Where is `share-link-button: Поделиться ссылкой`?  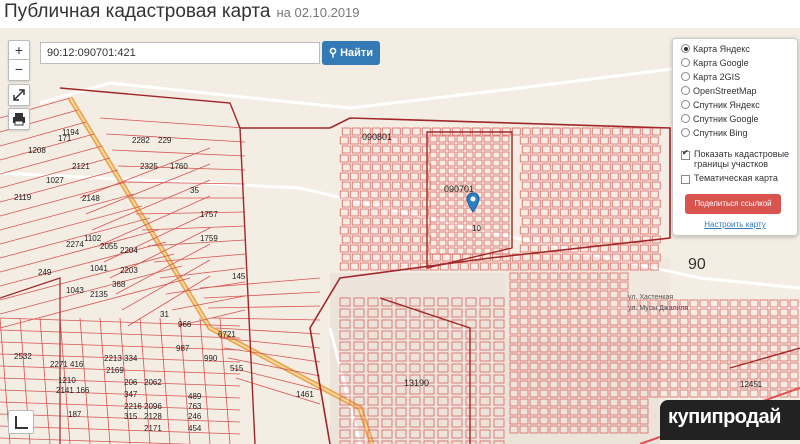
share-link-button: Поделиться ссылкой is located at coordinates (733, 204).